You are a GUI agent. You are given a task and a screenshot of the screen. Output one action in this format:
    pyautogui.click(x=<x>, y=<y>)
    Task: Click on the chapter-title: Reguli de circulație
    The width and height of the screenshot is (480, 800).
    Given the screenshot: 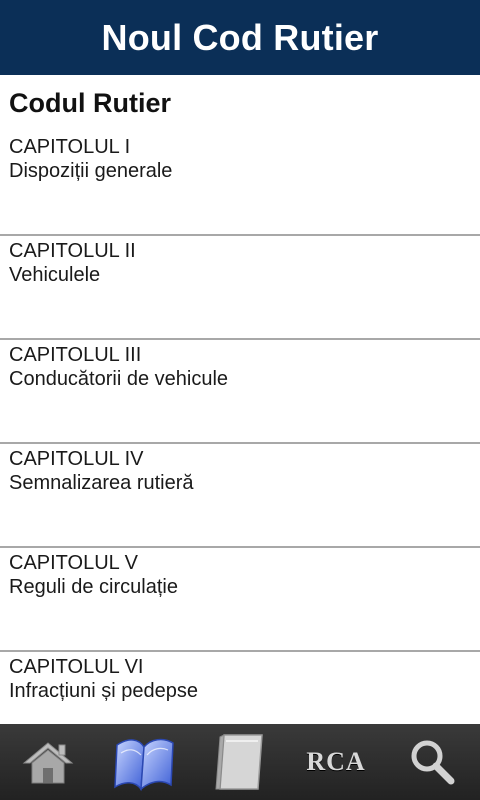 What is the action you would take?
    pyautogui.click(x=93, y=587)
    